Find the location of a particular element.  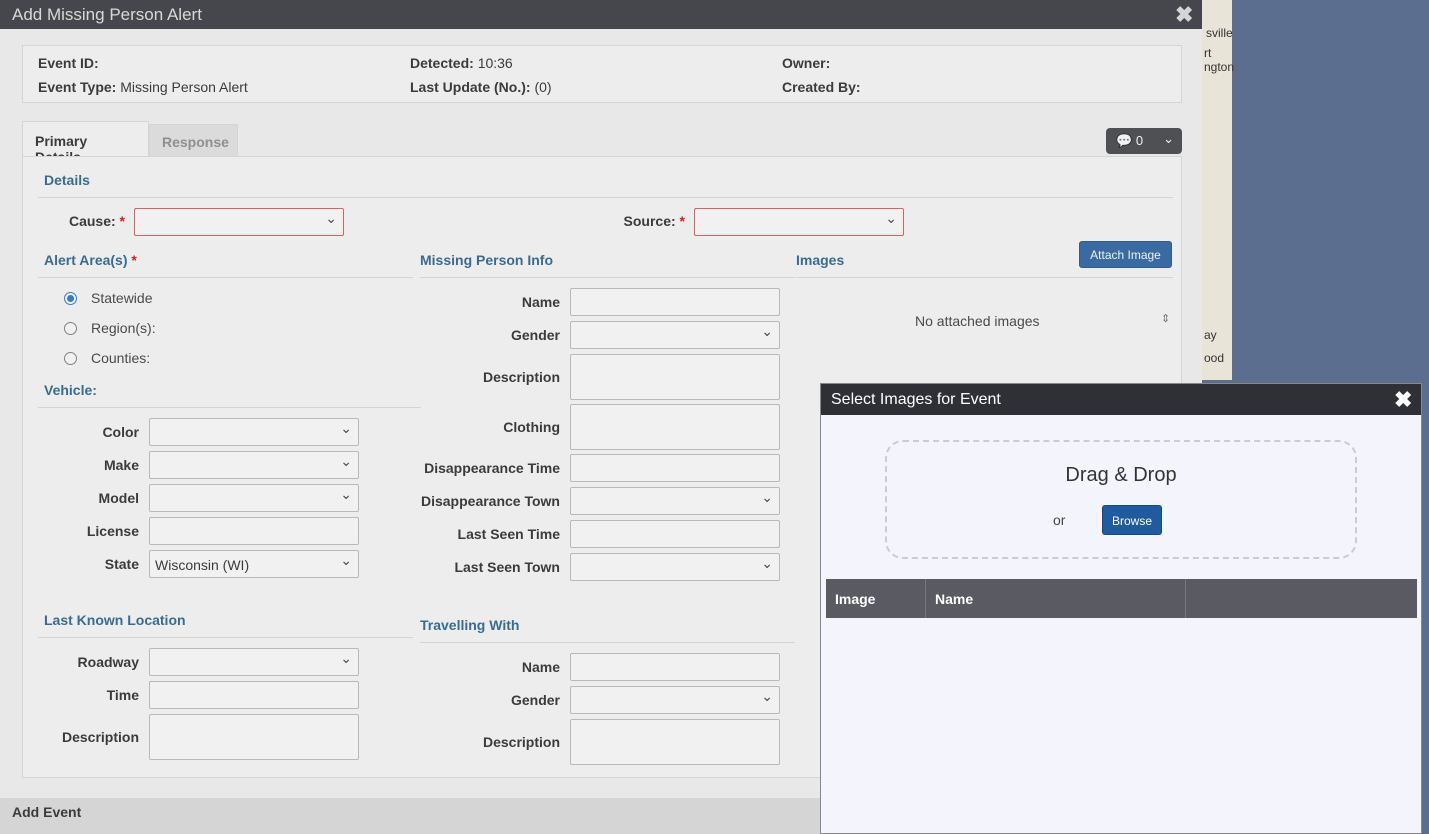

close-icon: ✖ is located at coordinates (1403, 400).